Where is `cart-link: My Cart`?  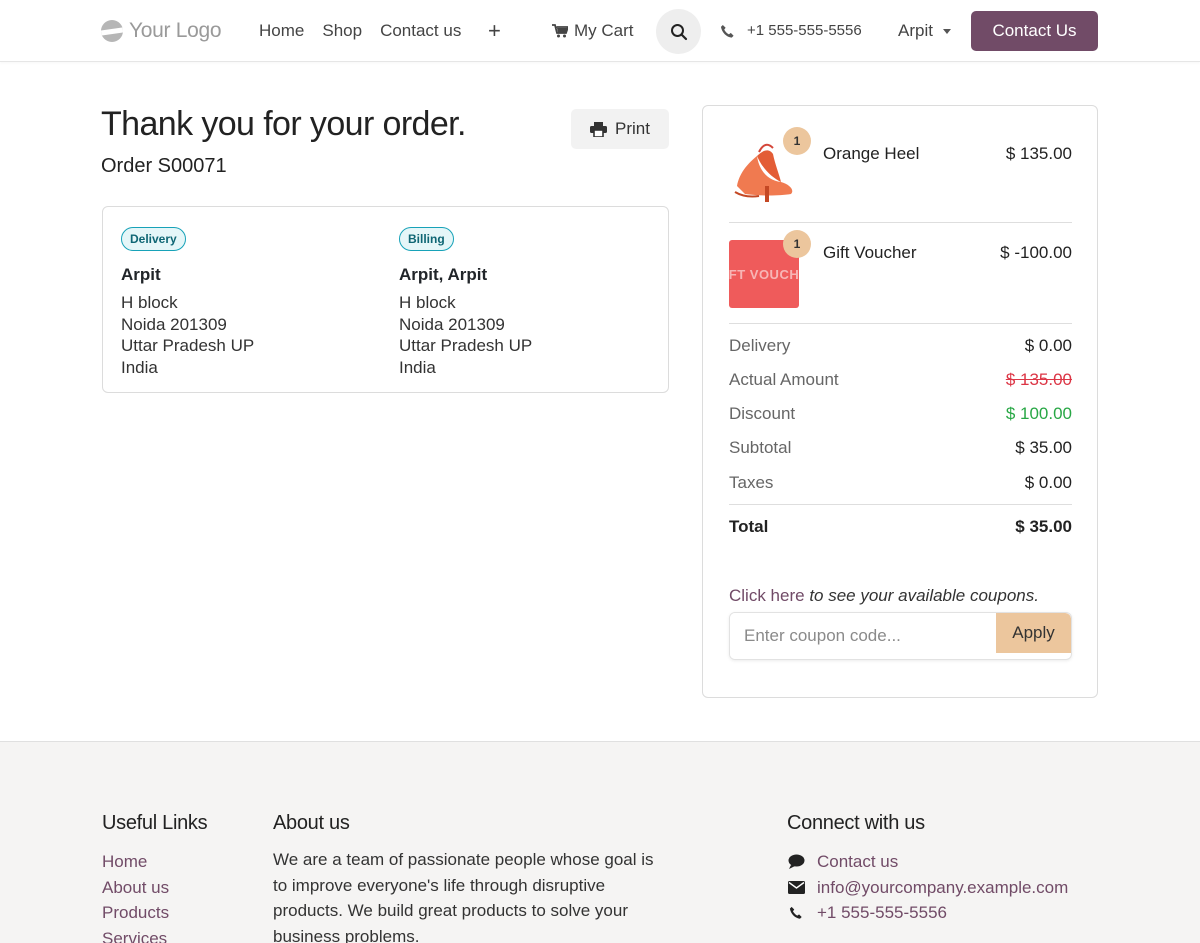
cart-link: My Cart is located at coordinates (593, 31).